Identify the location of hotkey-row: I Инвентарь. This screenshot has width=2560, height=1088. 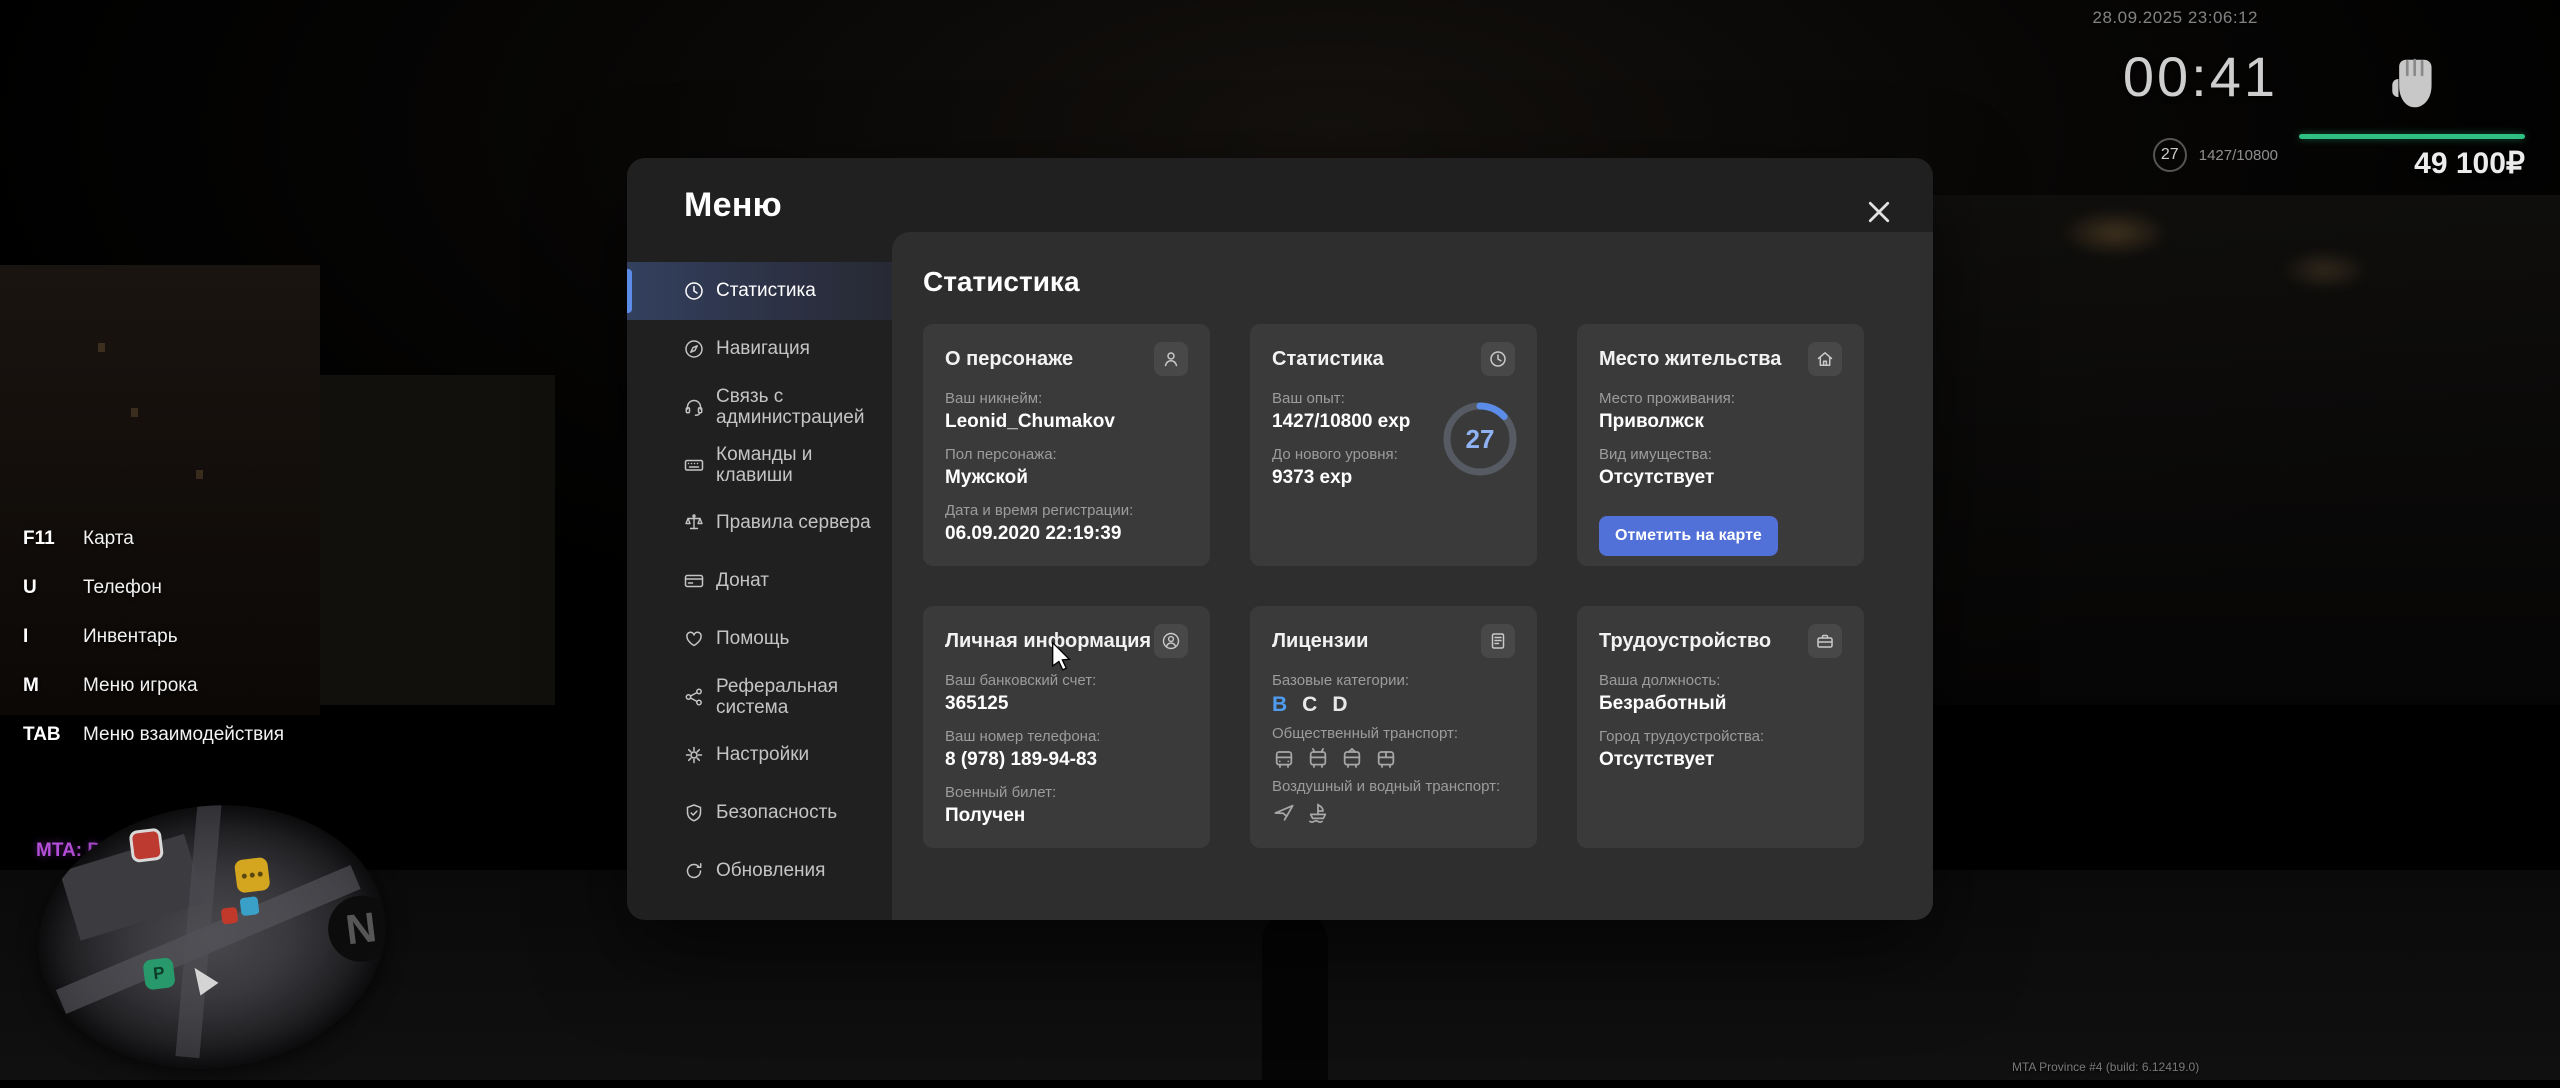
(153, 637).